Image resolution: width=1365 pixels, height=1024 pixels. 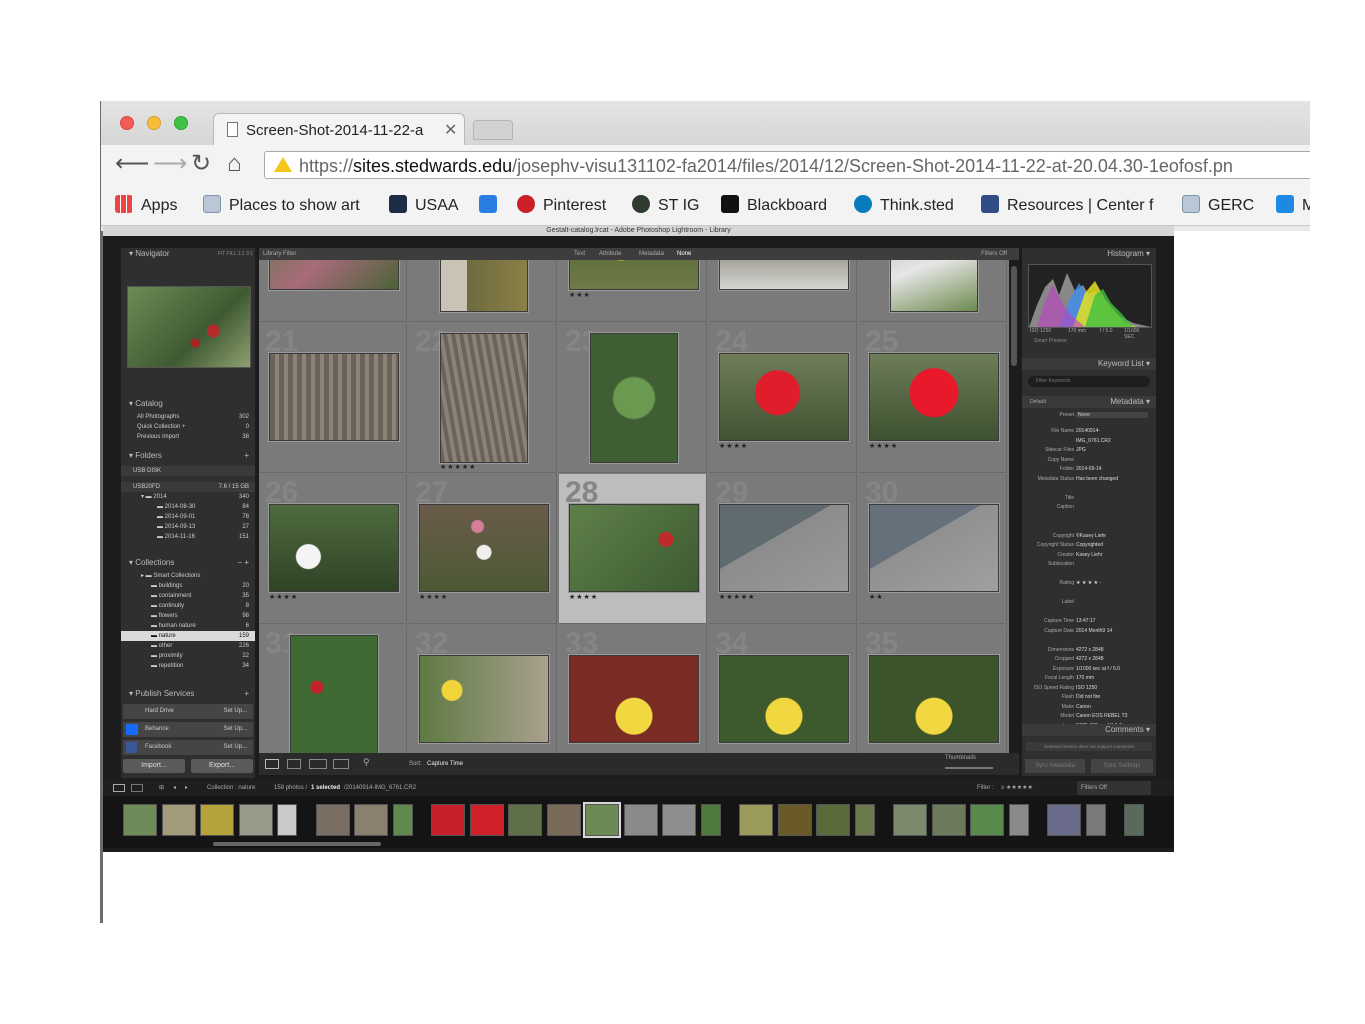 What do you see at coordinates (633, 549) in the screenshot?
I see `grid-cell: 28 ★★★★` at bounding box center [633, 549].